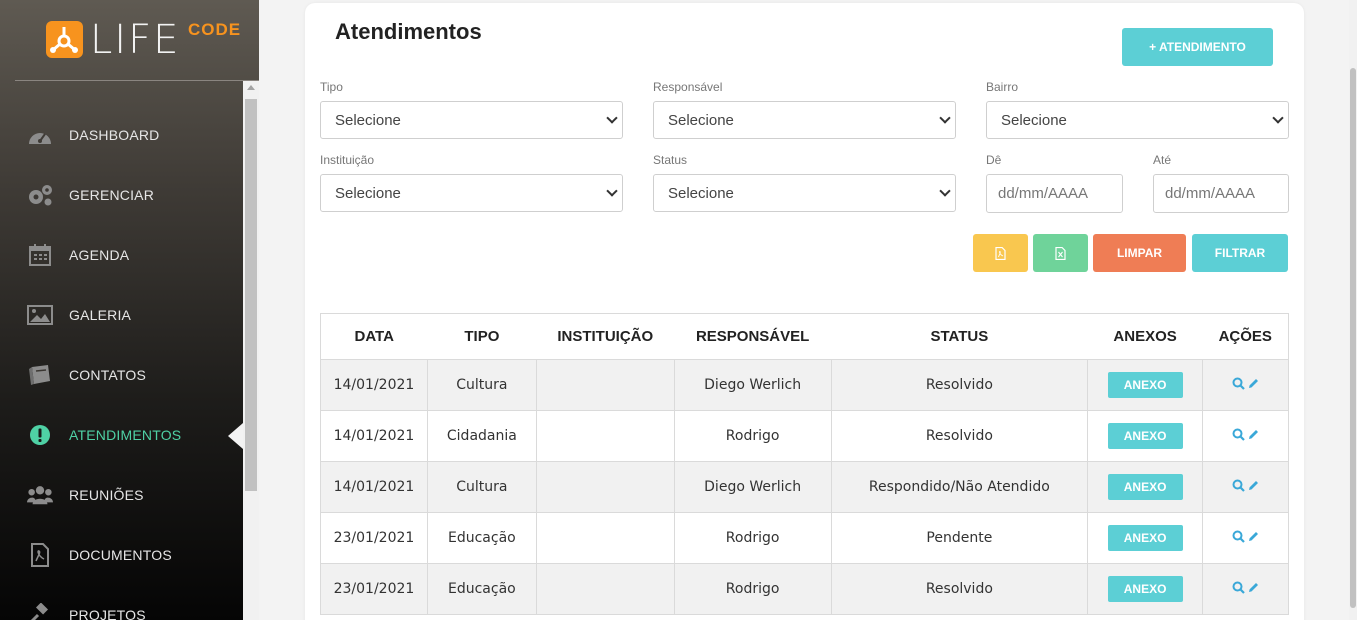 Image resolution: width=1357 pixels, height=620 pixels. What do you see at coordinates (251, 87) in the screenshot?
I see `scroll-up-arrow-icon` at bounding box center [251, 87].